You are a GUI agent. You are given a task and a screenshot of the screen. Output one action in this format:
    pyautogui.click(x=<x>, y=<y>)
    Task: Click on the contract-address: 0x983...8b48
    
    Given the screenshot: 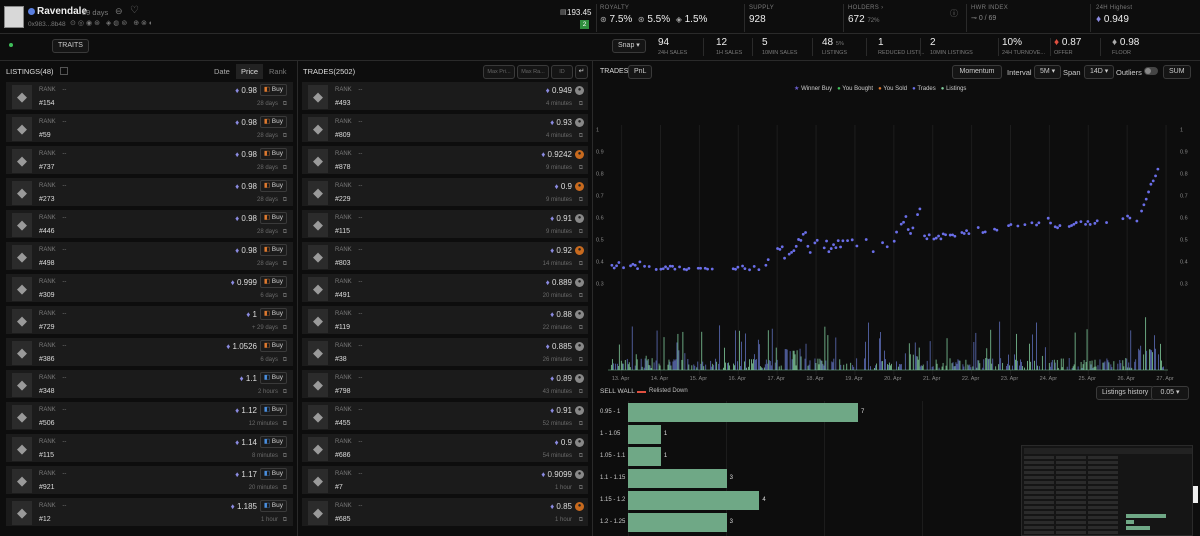 What is the action you would take?
    pyautogui.click(x=47, y=24)
    